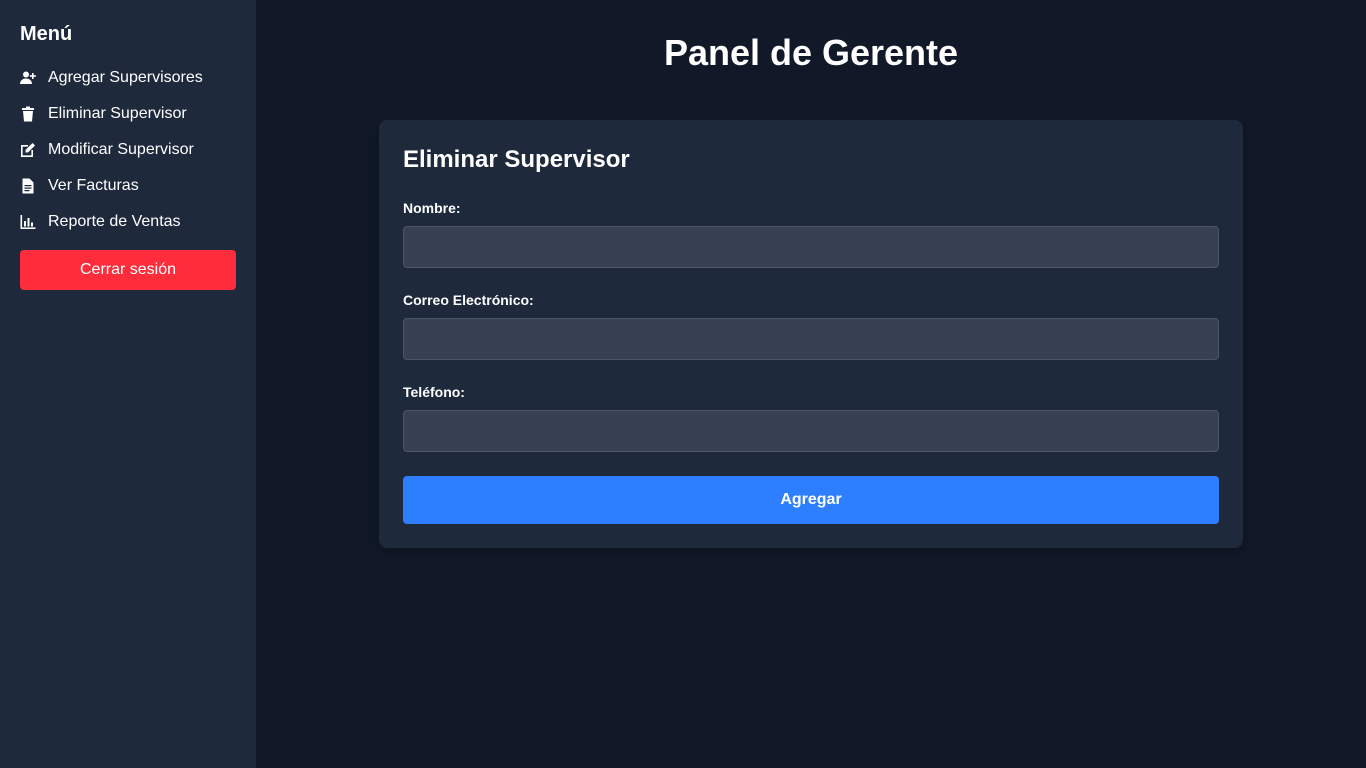  I want to click on sidebar-item-label: Agregar Supervisores, so click(125, 77).